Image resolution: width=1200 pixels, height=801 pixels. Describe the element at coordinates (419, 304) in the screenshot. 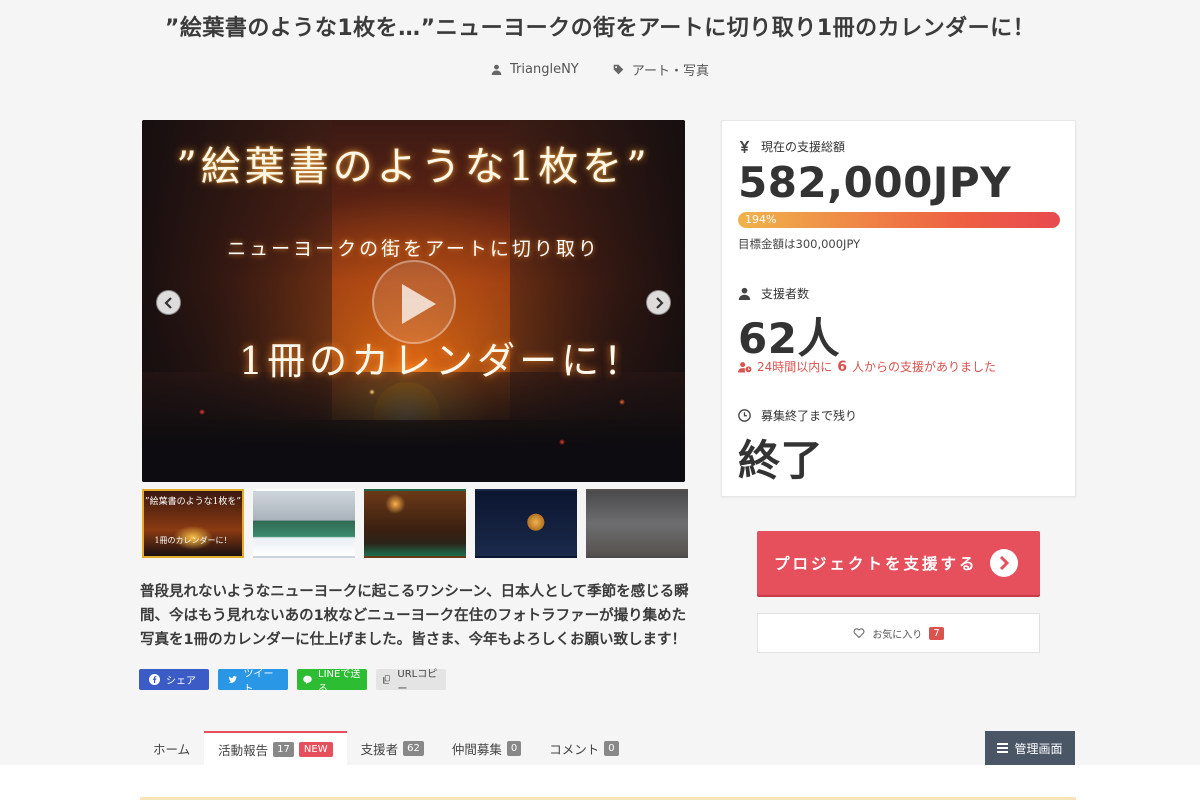

I see `play-icon` at that location.